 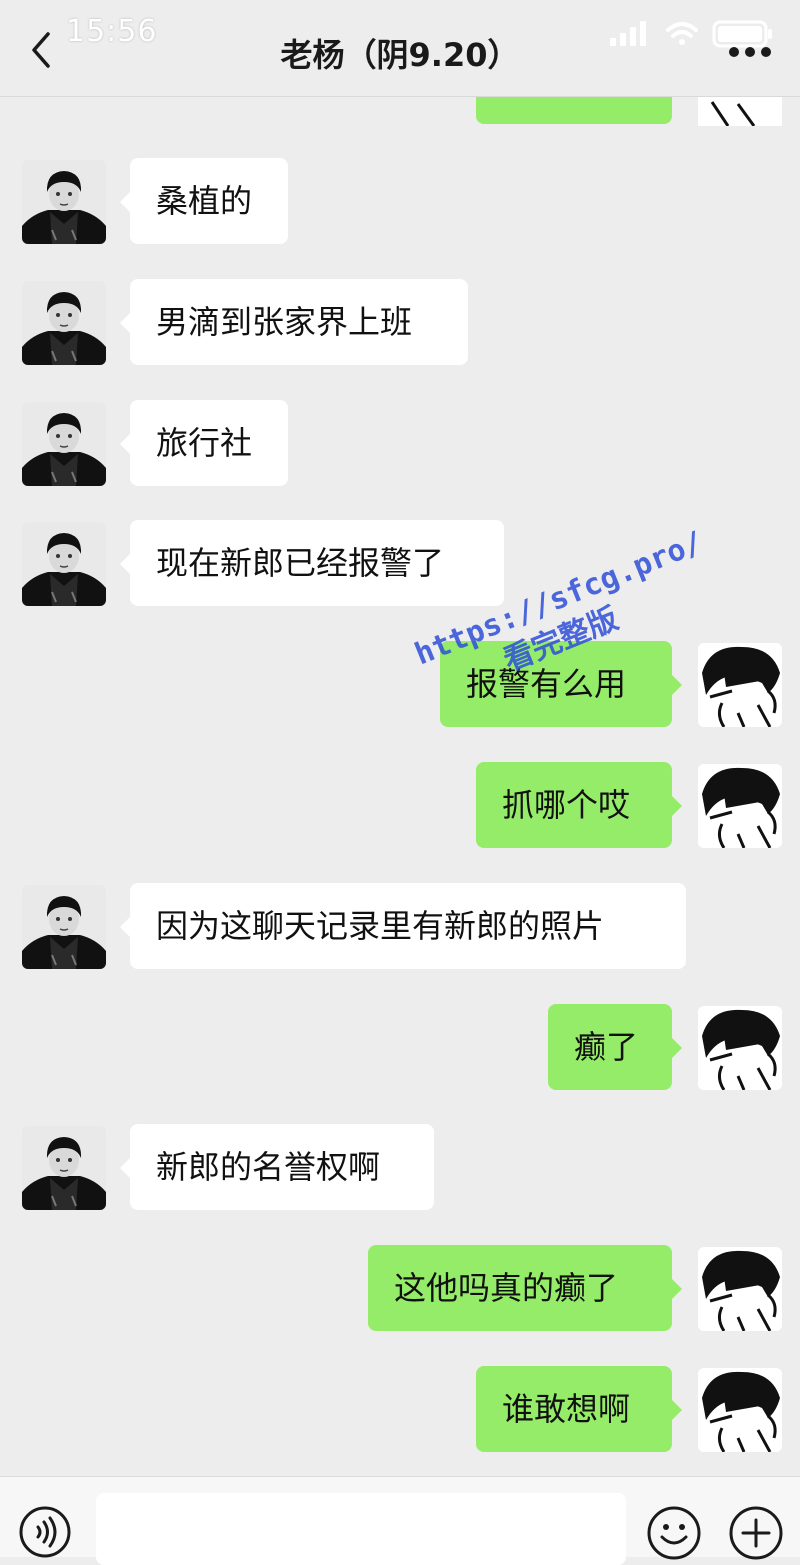 What do you see at coordinates (361, 1529) in the screenshot?
I see `message-input` at bounding box center [361, 1529].